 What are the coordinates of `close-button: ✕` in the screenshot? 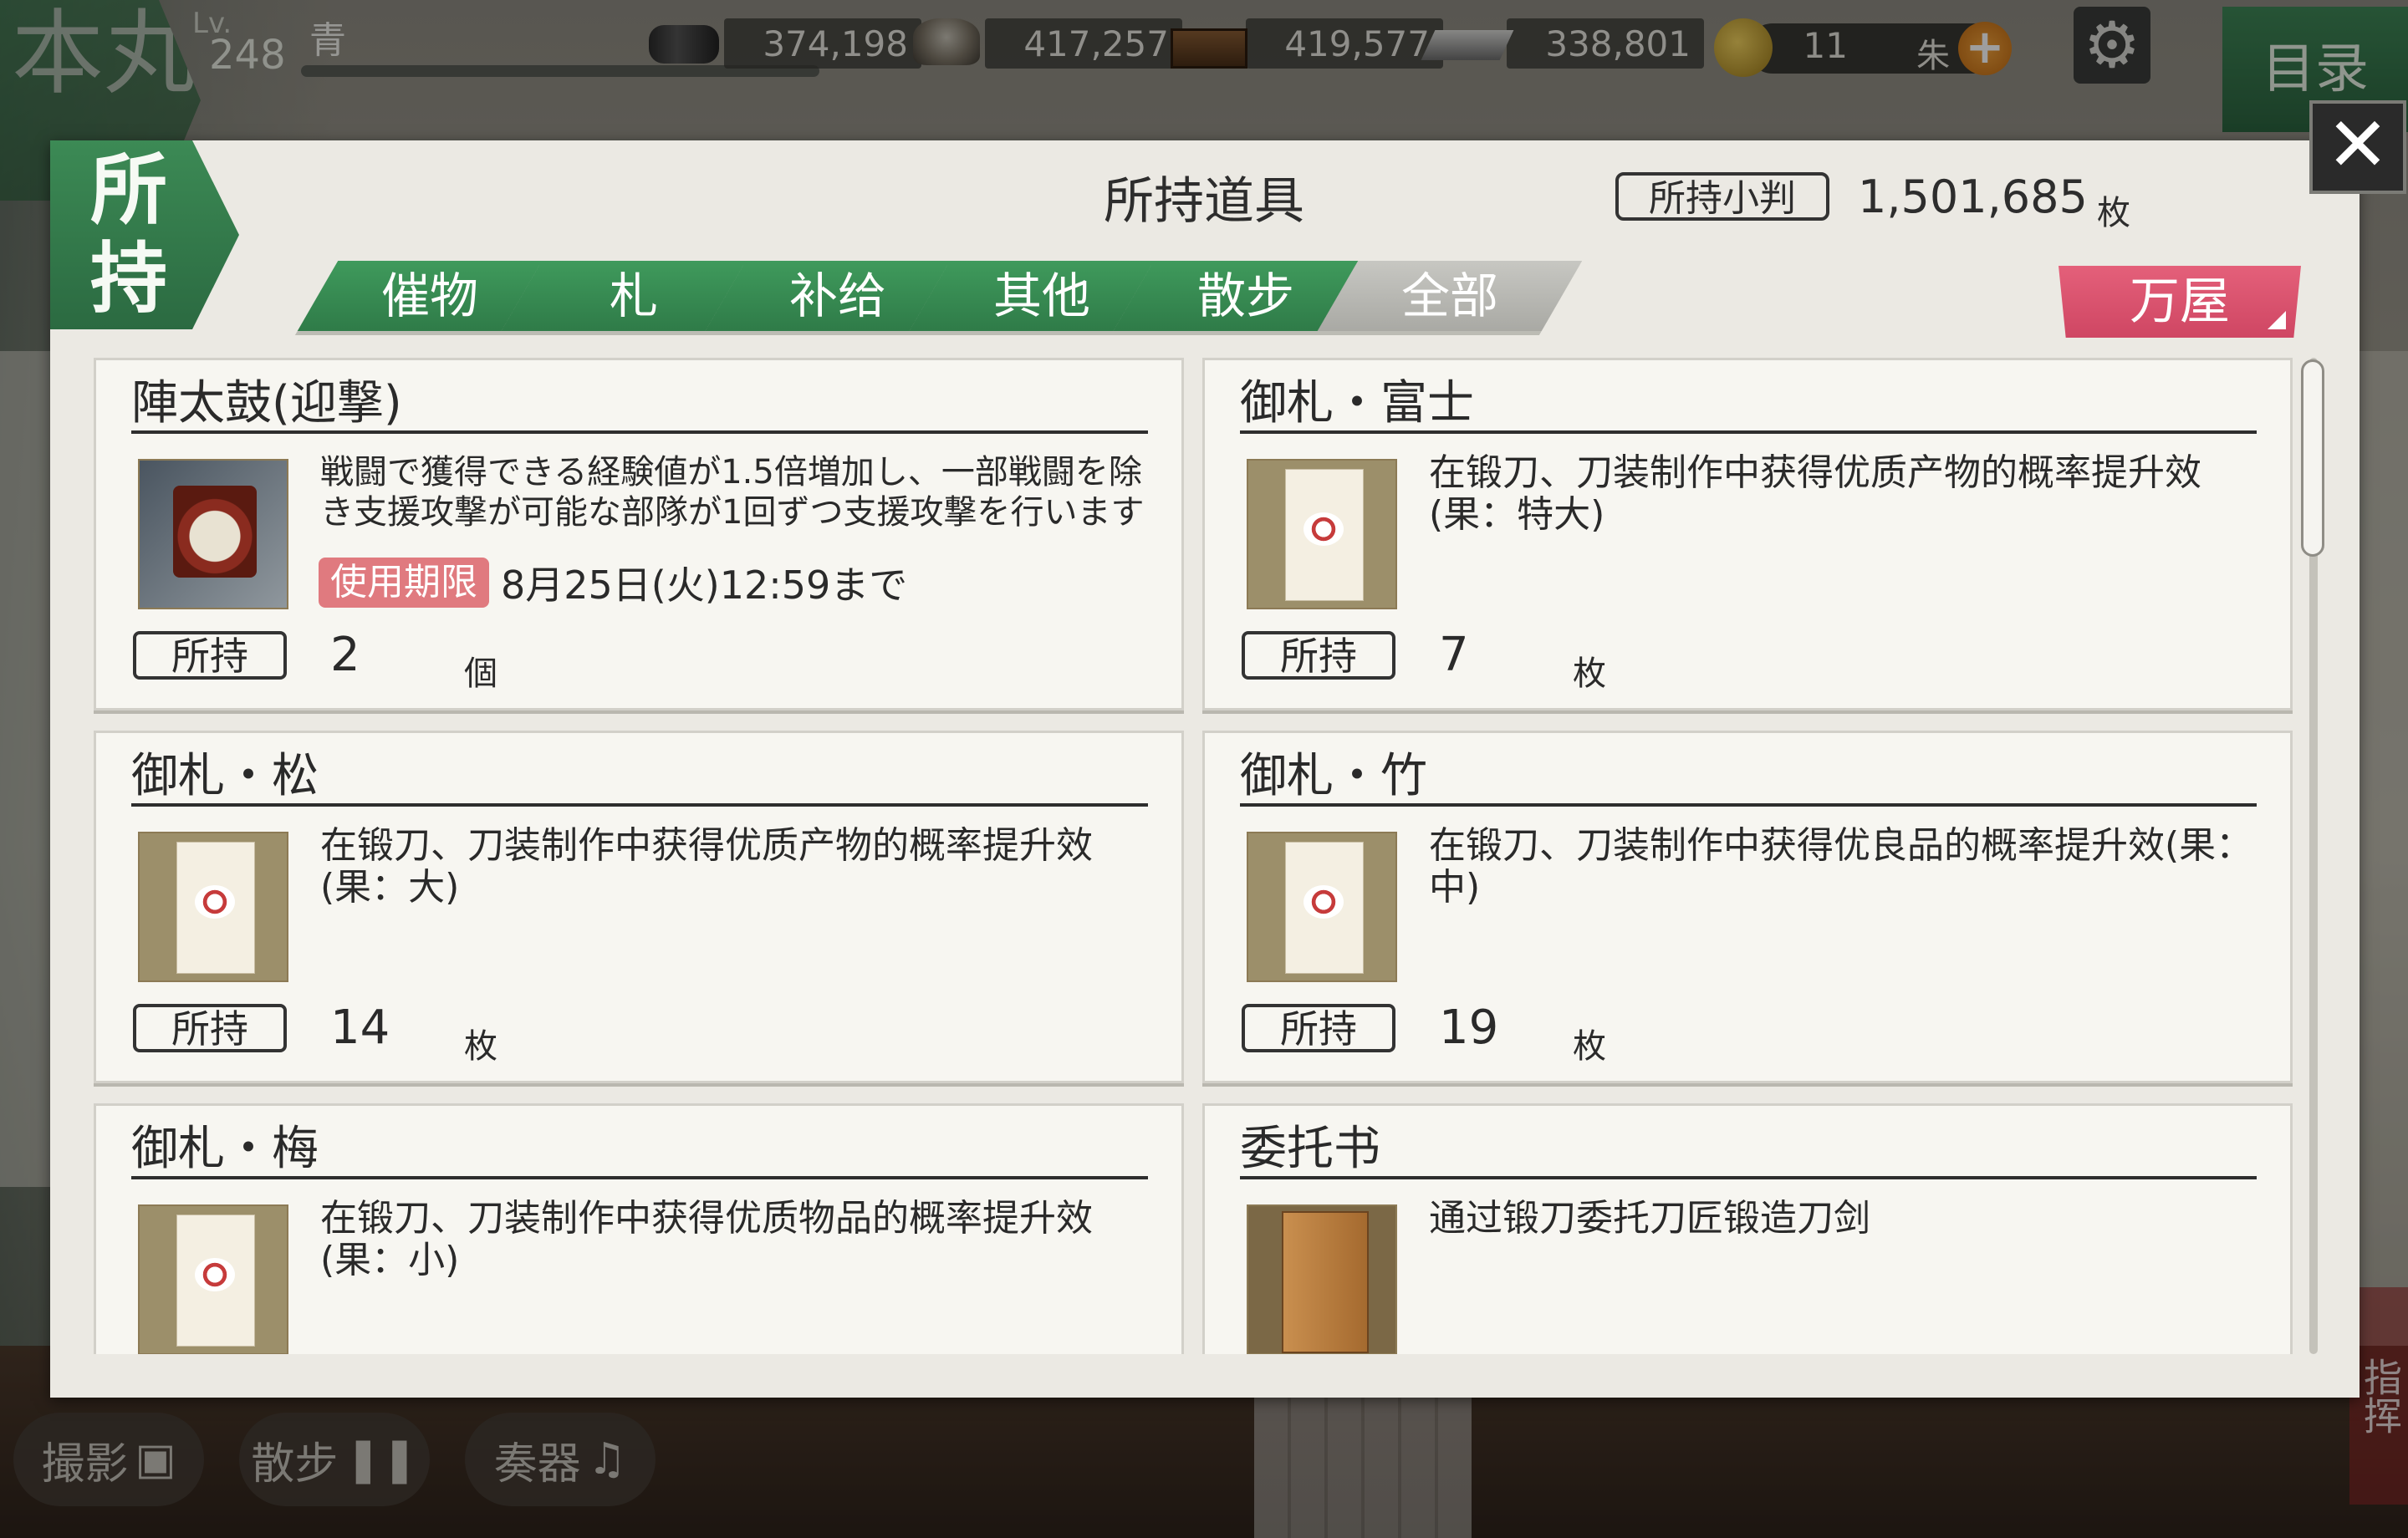 It's located at (2357, 147).